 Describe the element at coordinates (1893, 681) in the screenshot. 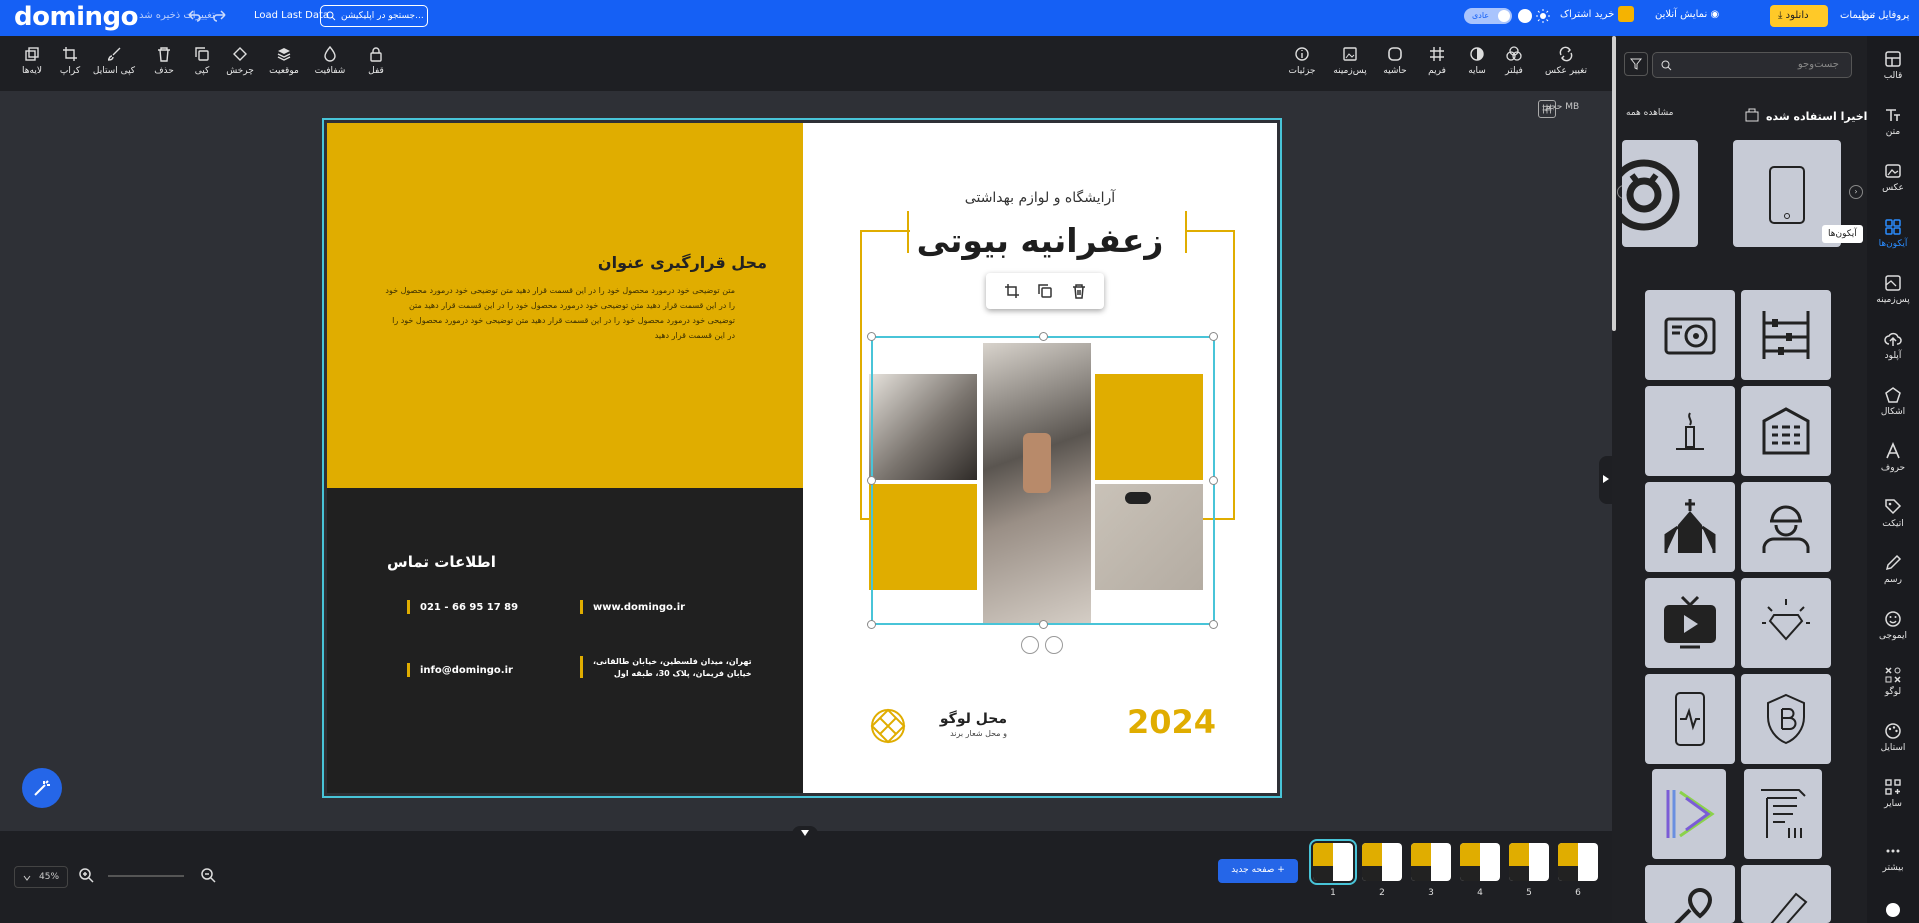

I see `nav-logo: لوگو` at that location.